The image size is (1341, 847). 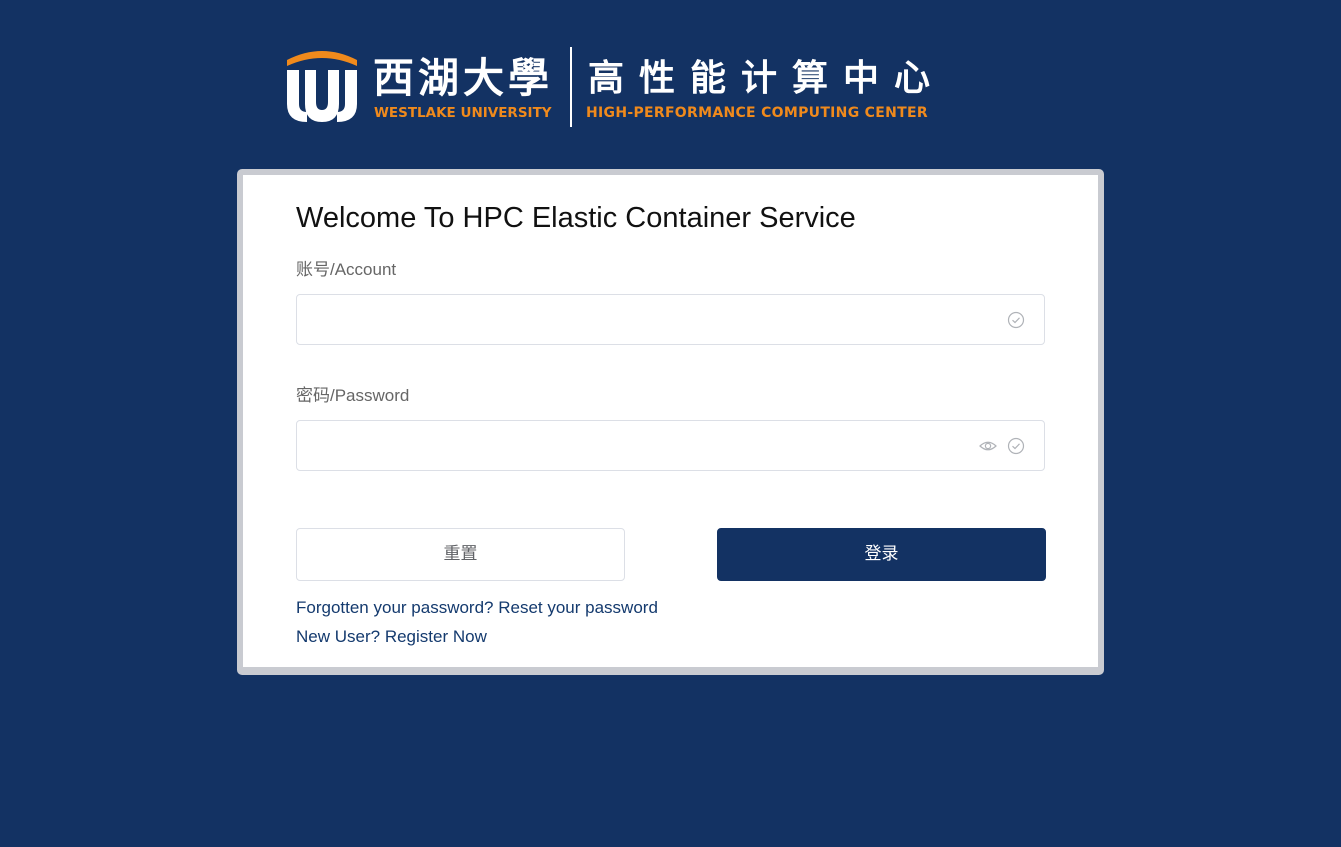 What do you see at coordinates (881, 554) in the screenshot?
I see `login-button: 登录` at bounding box center [881, 554].